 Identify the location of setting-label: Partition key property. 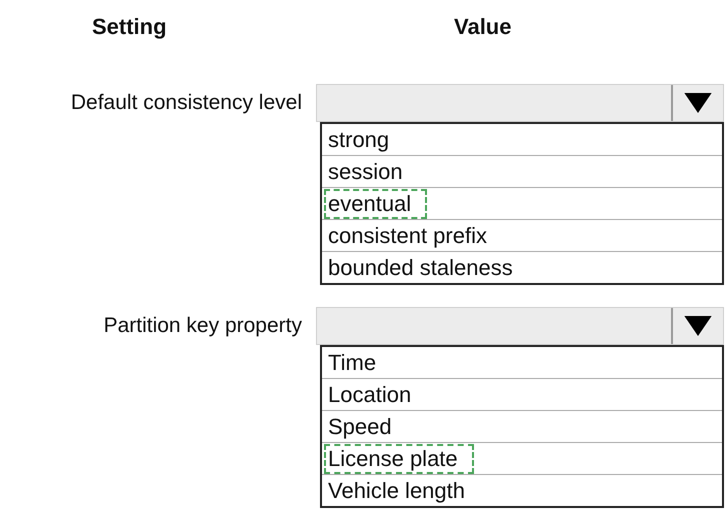
(203, 326).